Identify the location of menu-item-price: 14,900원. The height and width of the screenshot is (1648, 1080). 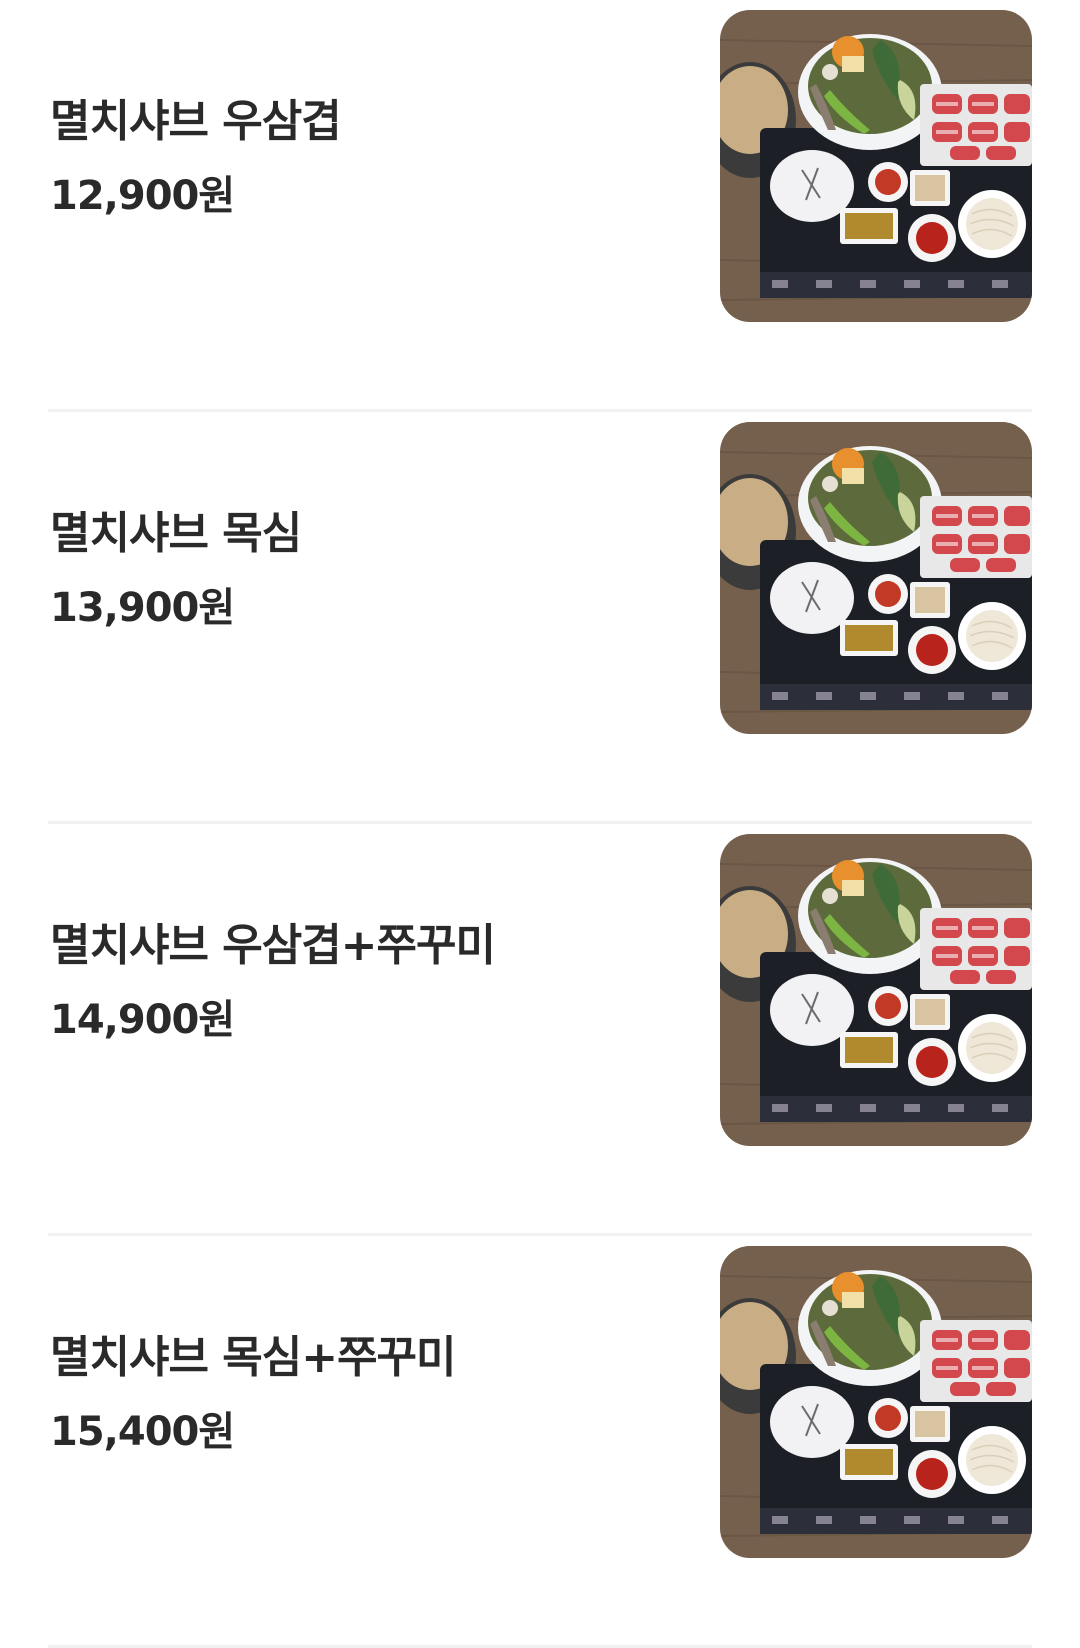
(142, 1020).